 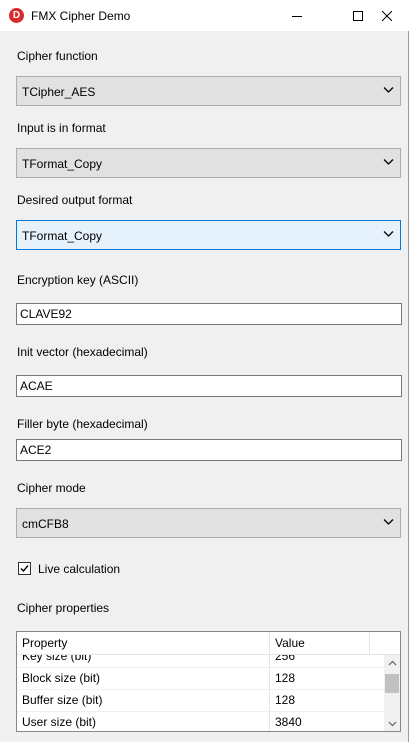 I want to click on grid-header: Property Value, so click(x=208, y=643).